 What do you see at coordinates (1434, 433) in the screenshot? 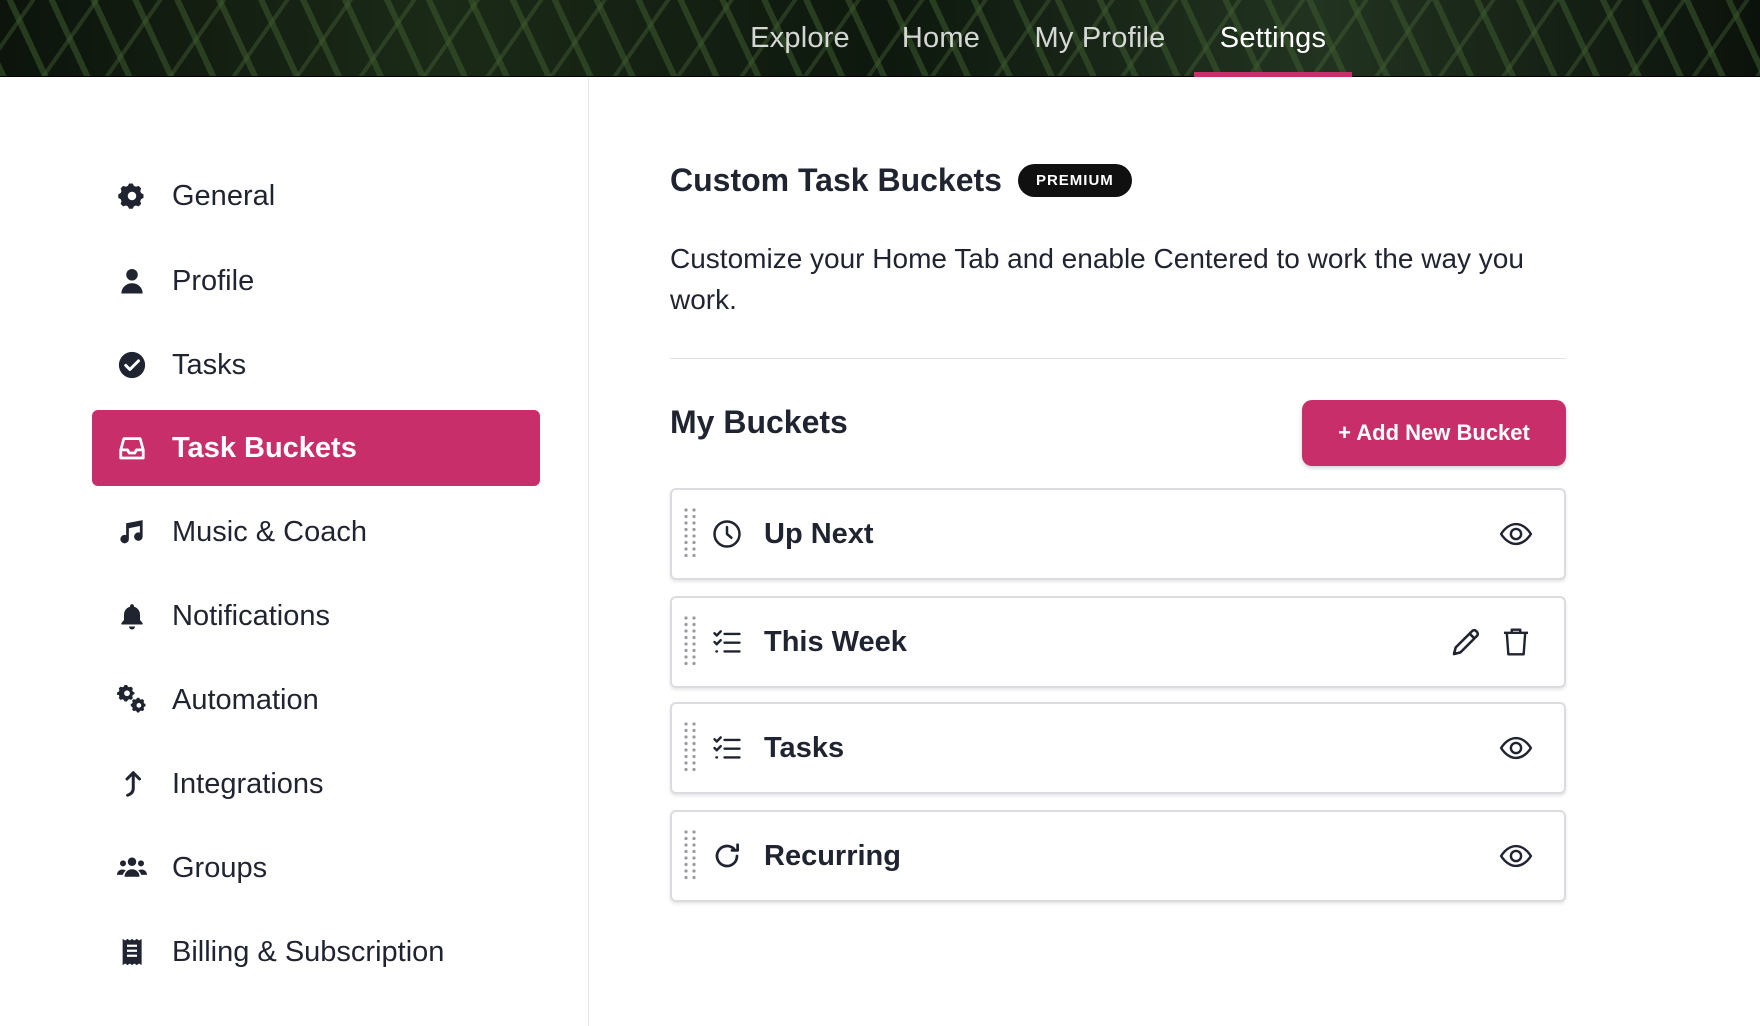
I see `add-new-bucket-button: + Add New Bucket` at bounding box center [1434, 433].